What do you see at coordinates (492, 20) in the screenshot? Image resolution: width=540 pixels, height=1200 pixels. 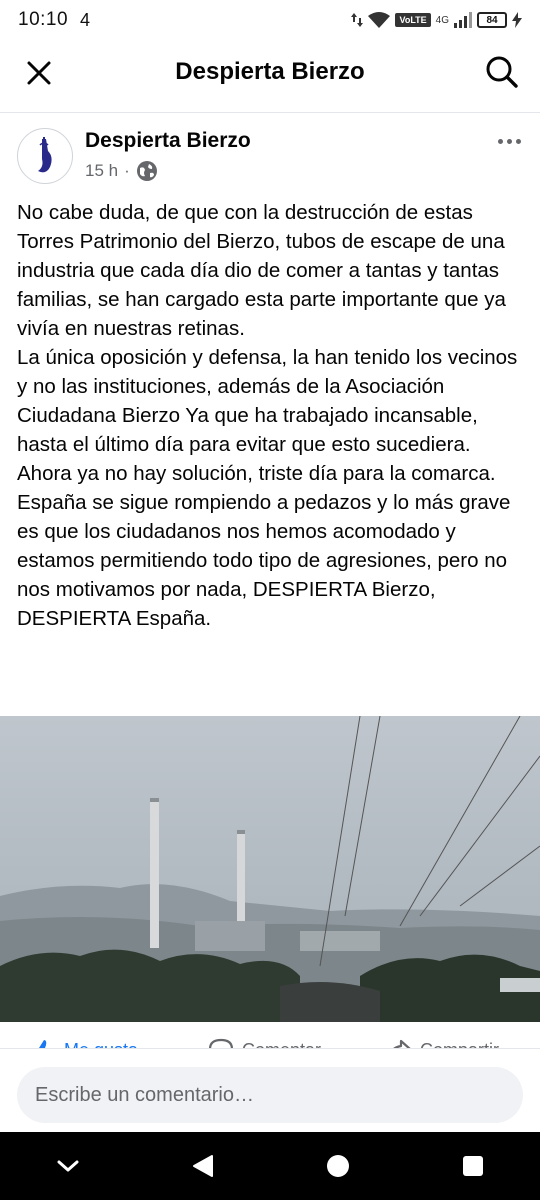 I see `battery-indicator: 84` at bounding box center [492, 20].